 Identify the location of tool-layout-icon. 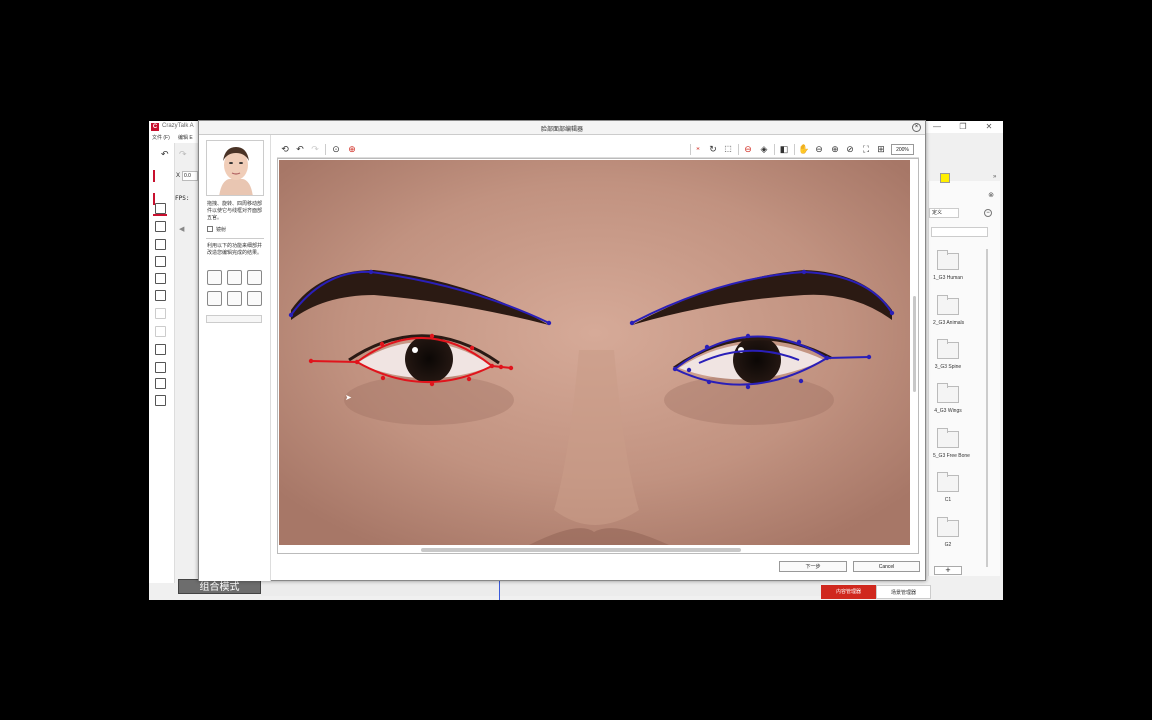
(160, 383).